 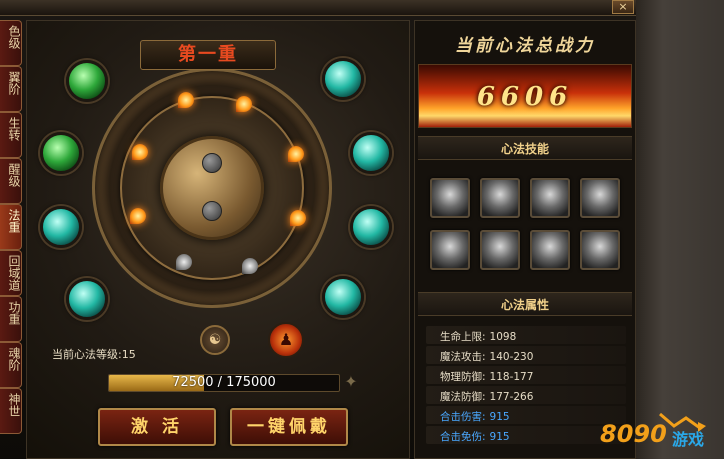 I want to click on watermark-text: 游戏, so click(x=688, y=439).